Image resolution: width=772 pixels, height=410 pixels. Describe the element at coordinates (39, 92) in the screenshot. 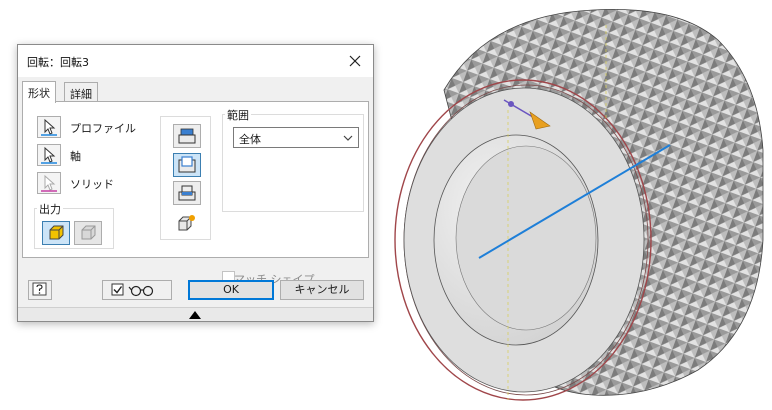

I see `tab-shape: 形状` at that location.